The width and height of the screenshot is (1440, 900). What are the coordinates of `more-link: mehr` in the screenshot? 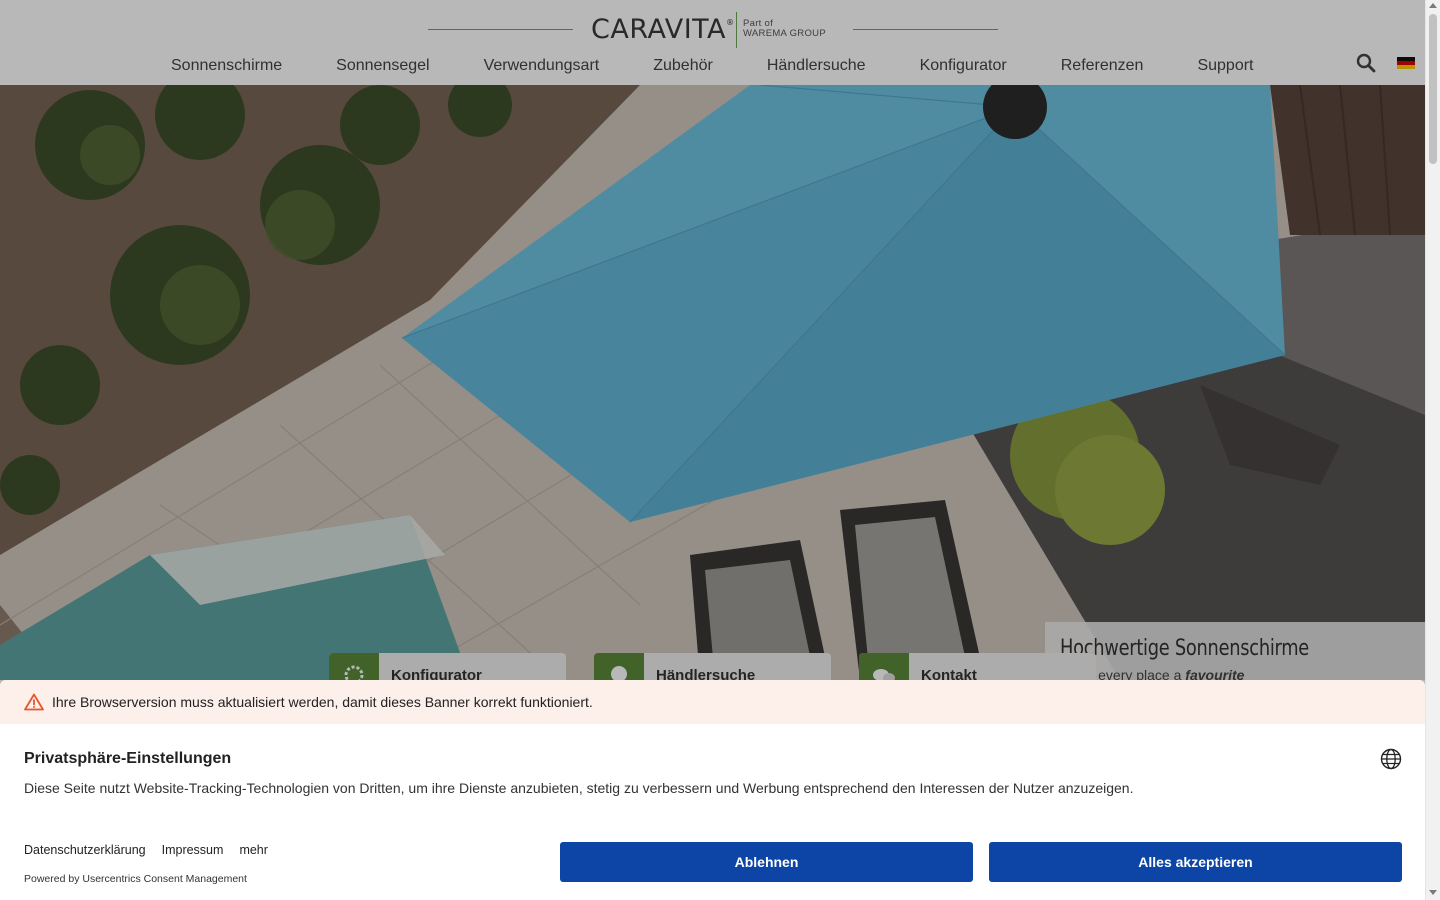 It's located at (253, 850).